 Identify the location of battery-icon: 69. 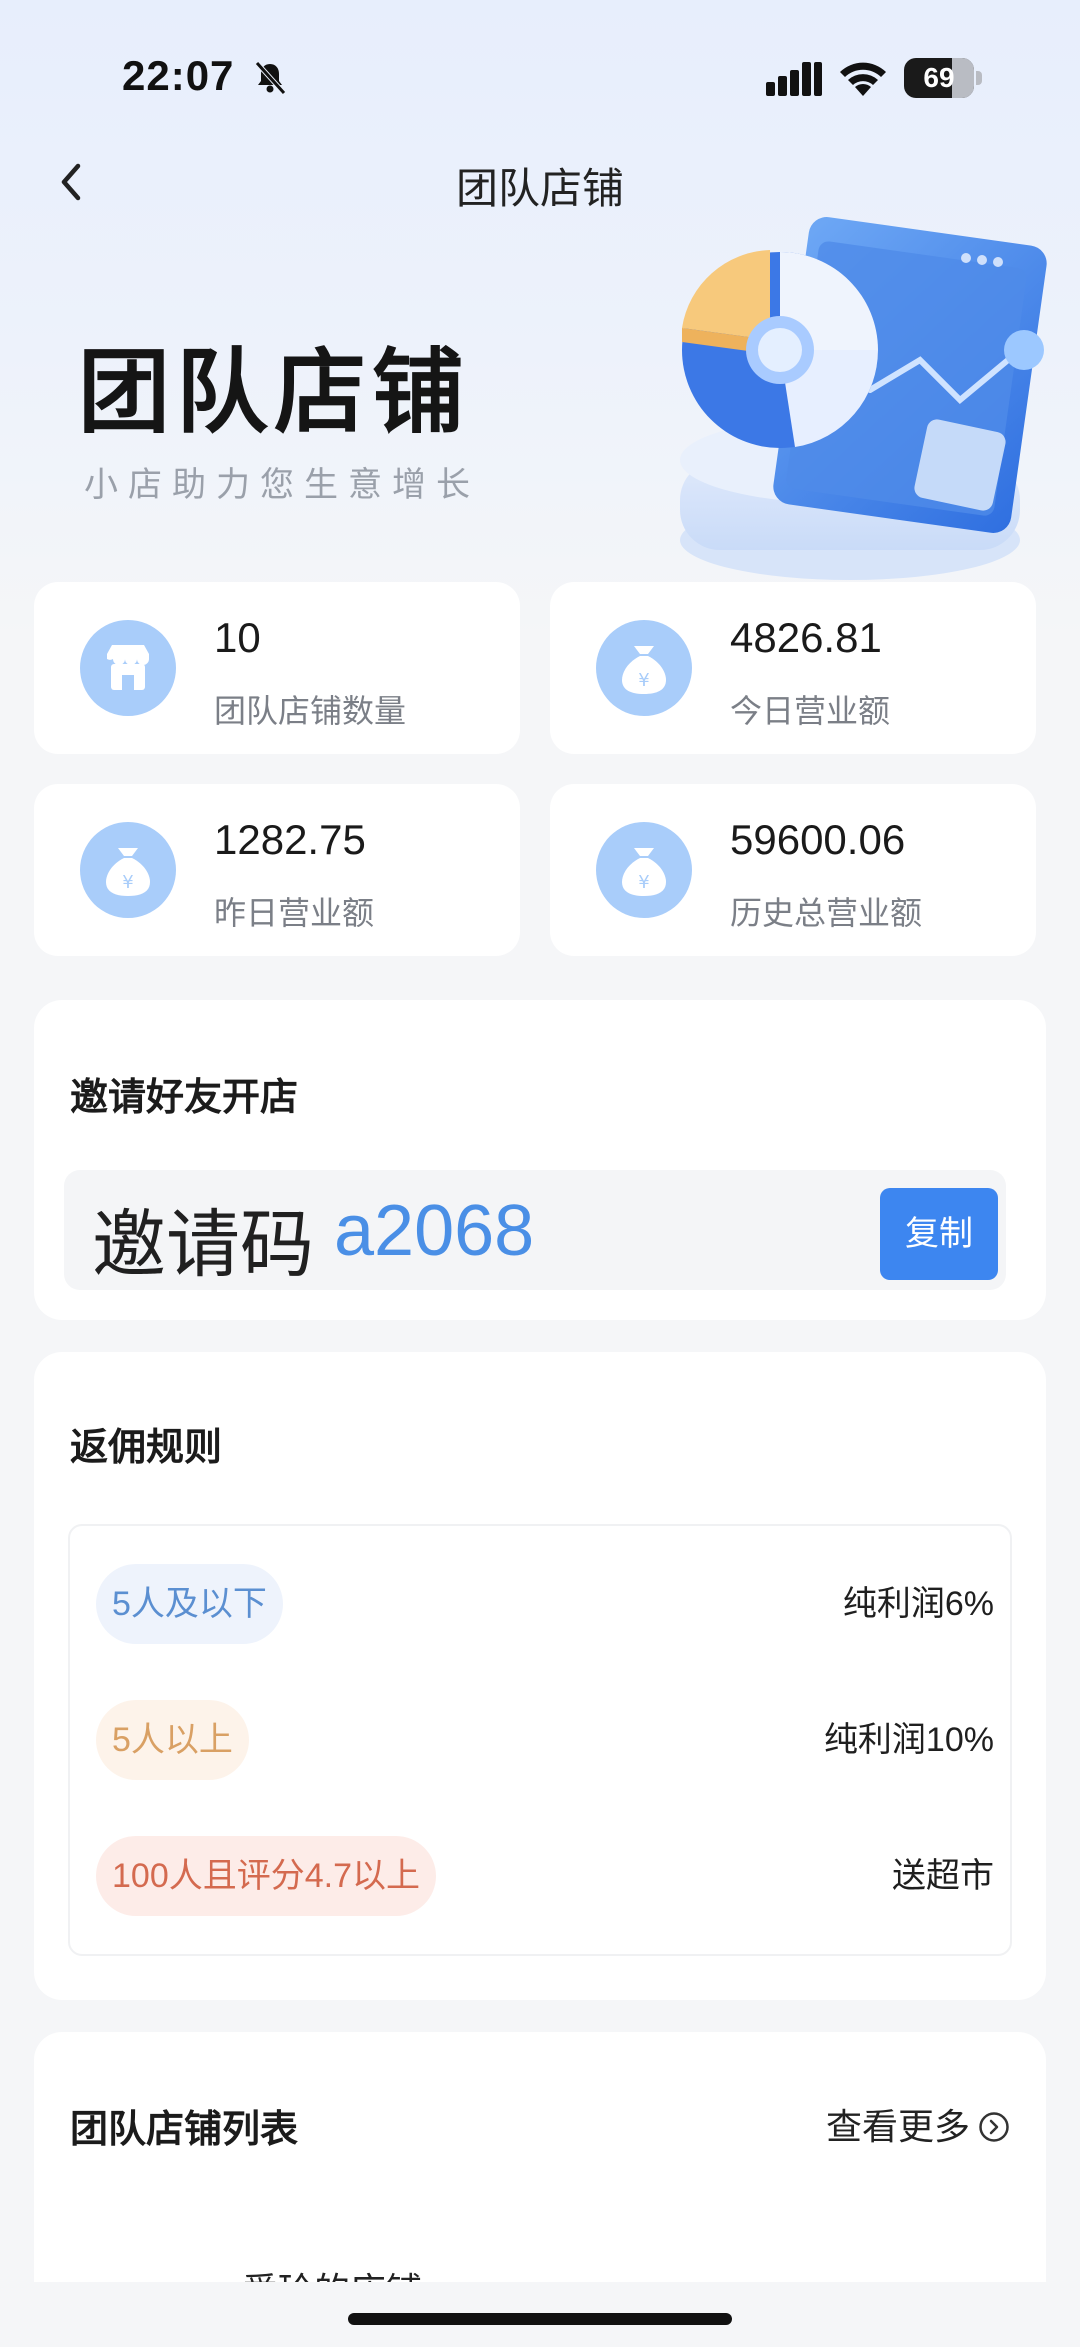
(943, 78).